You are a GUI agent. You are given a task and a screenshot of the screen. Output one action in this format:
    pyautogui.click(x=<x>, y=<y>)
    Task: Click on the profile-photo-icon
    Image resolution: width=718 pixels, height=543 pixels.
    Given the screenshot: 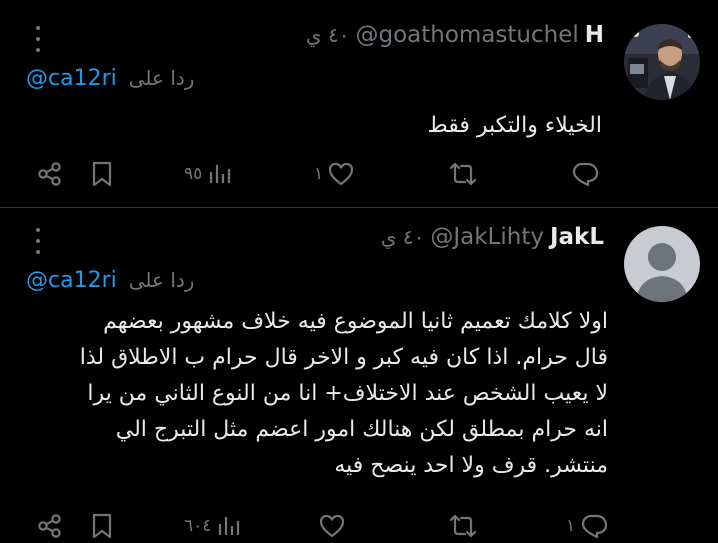 What is the action you would take?
    pyautogui.click(x=662, y=62)
    